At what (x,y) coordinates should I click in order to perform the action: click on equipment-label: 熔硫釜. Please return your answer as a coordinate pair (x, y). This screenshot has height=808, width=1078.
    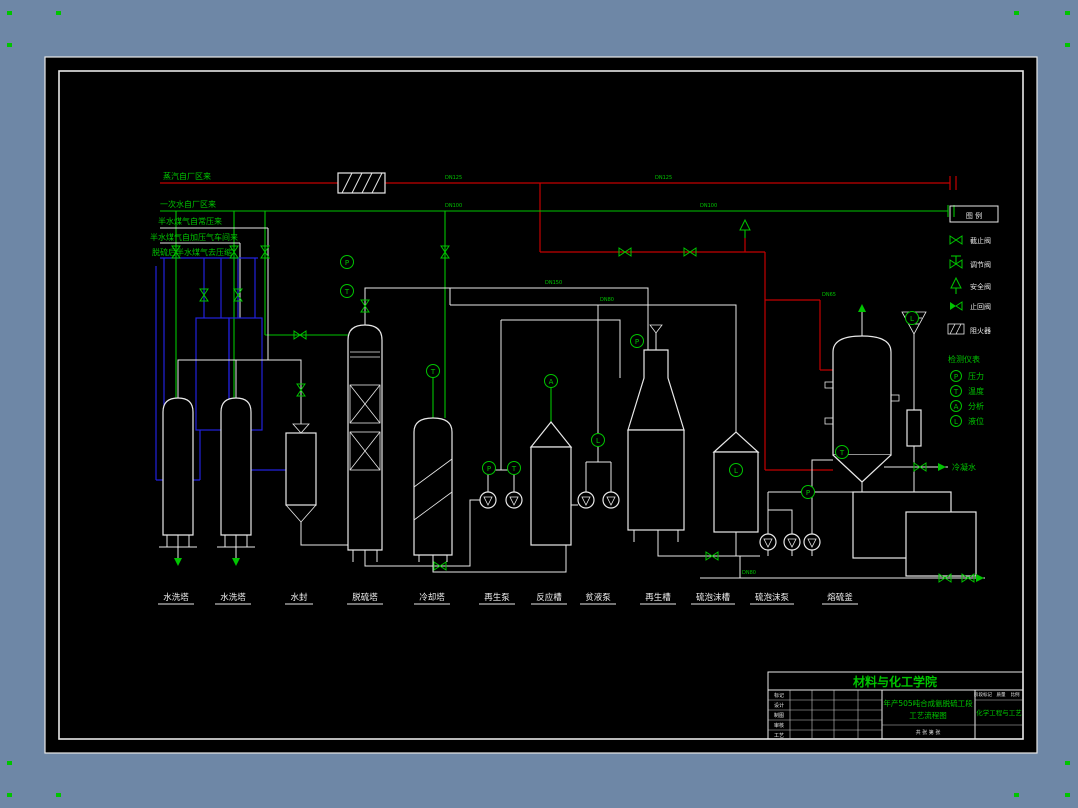
    Looking at the image, I should click on (840, 597).